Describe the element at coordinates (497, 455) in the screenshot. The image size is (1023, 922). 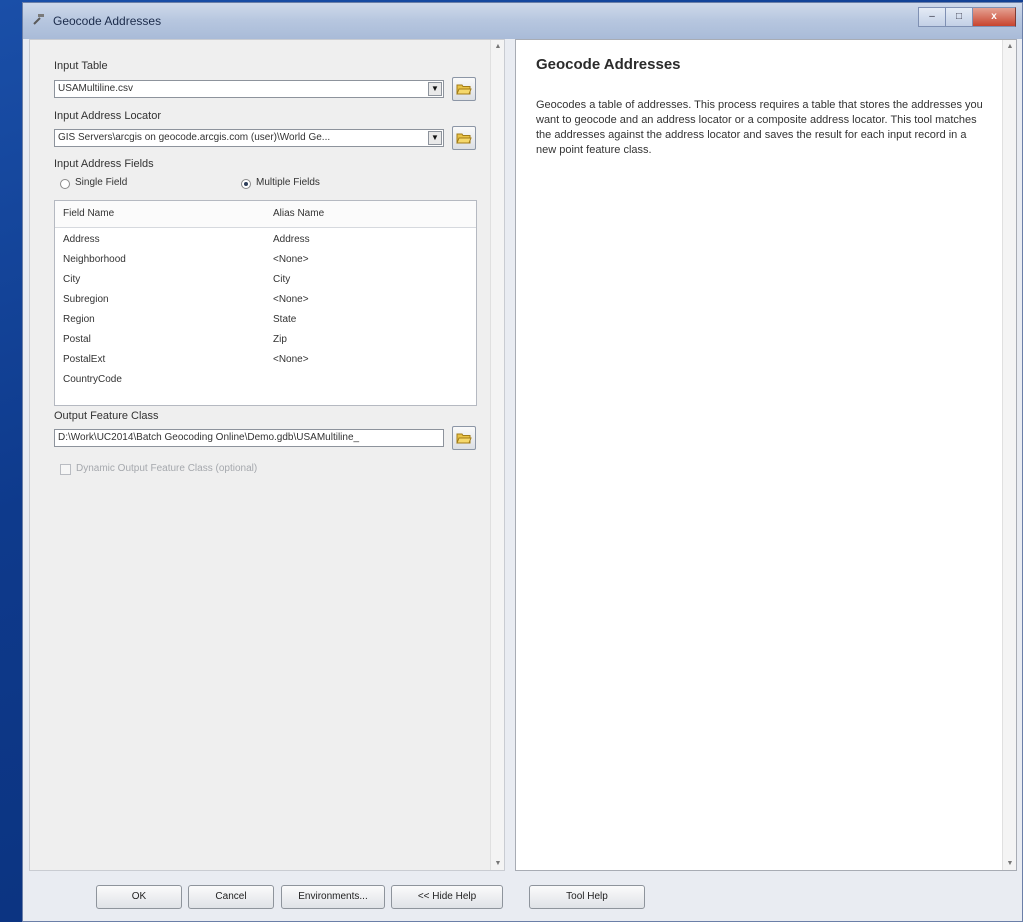
I see `parameters-scrollbar: ▲ ▼` at that location.